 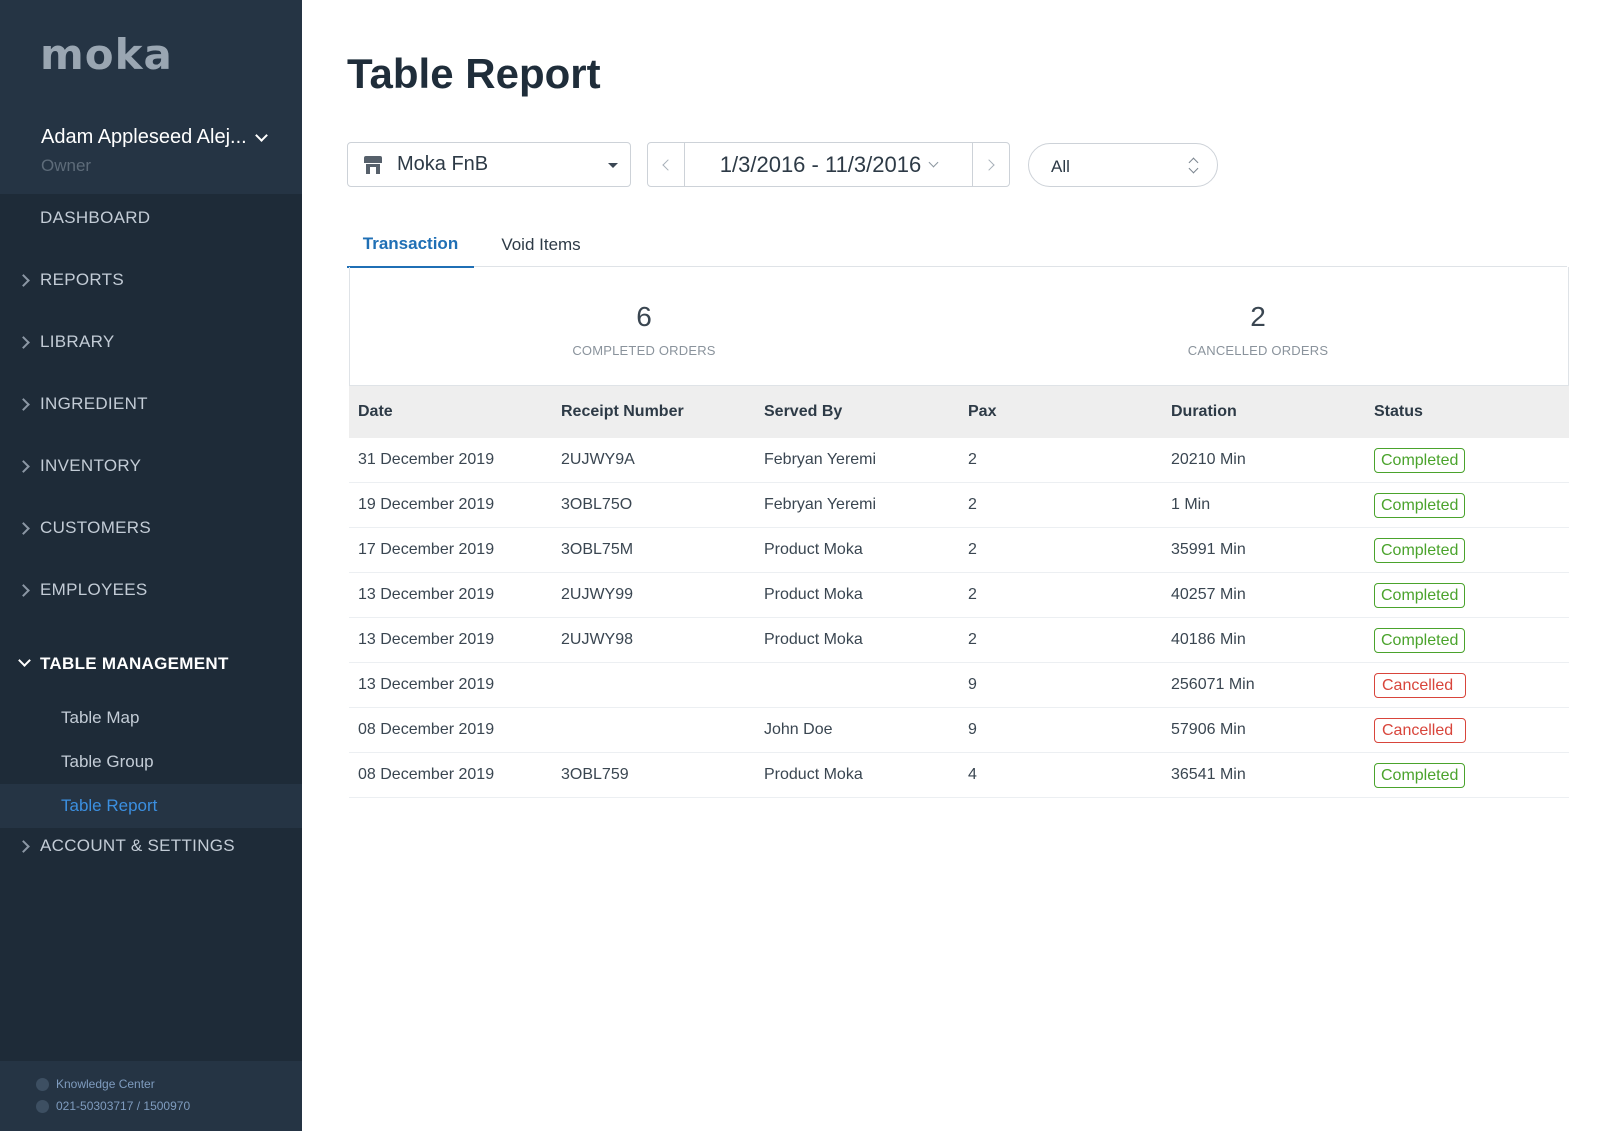 I want to click on tab-void-items: Void Items, so click(x=541, y=244).